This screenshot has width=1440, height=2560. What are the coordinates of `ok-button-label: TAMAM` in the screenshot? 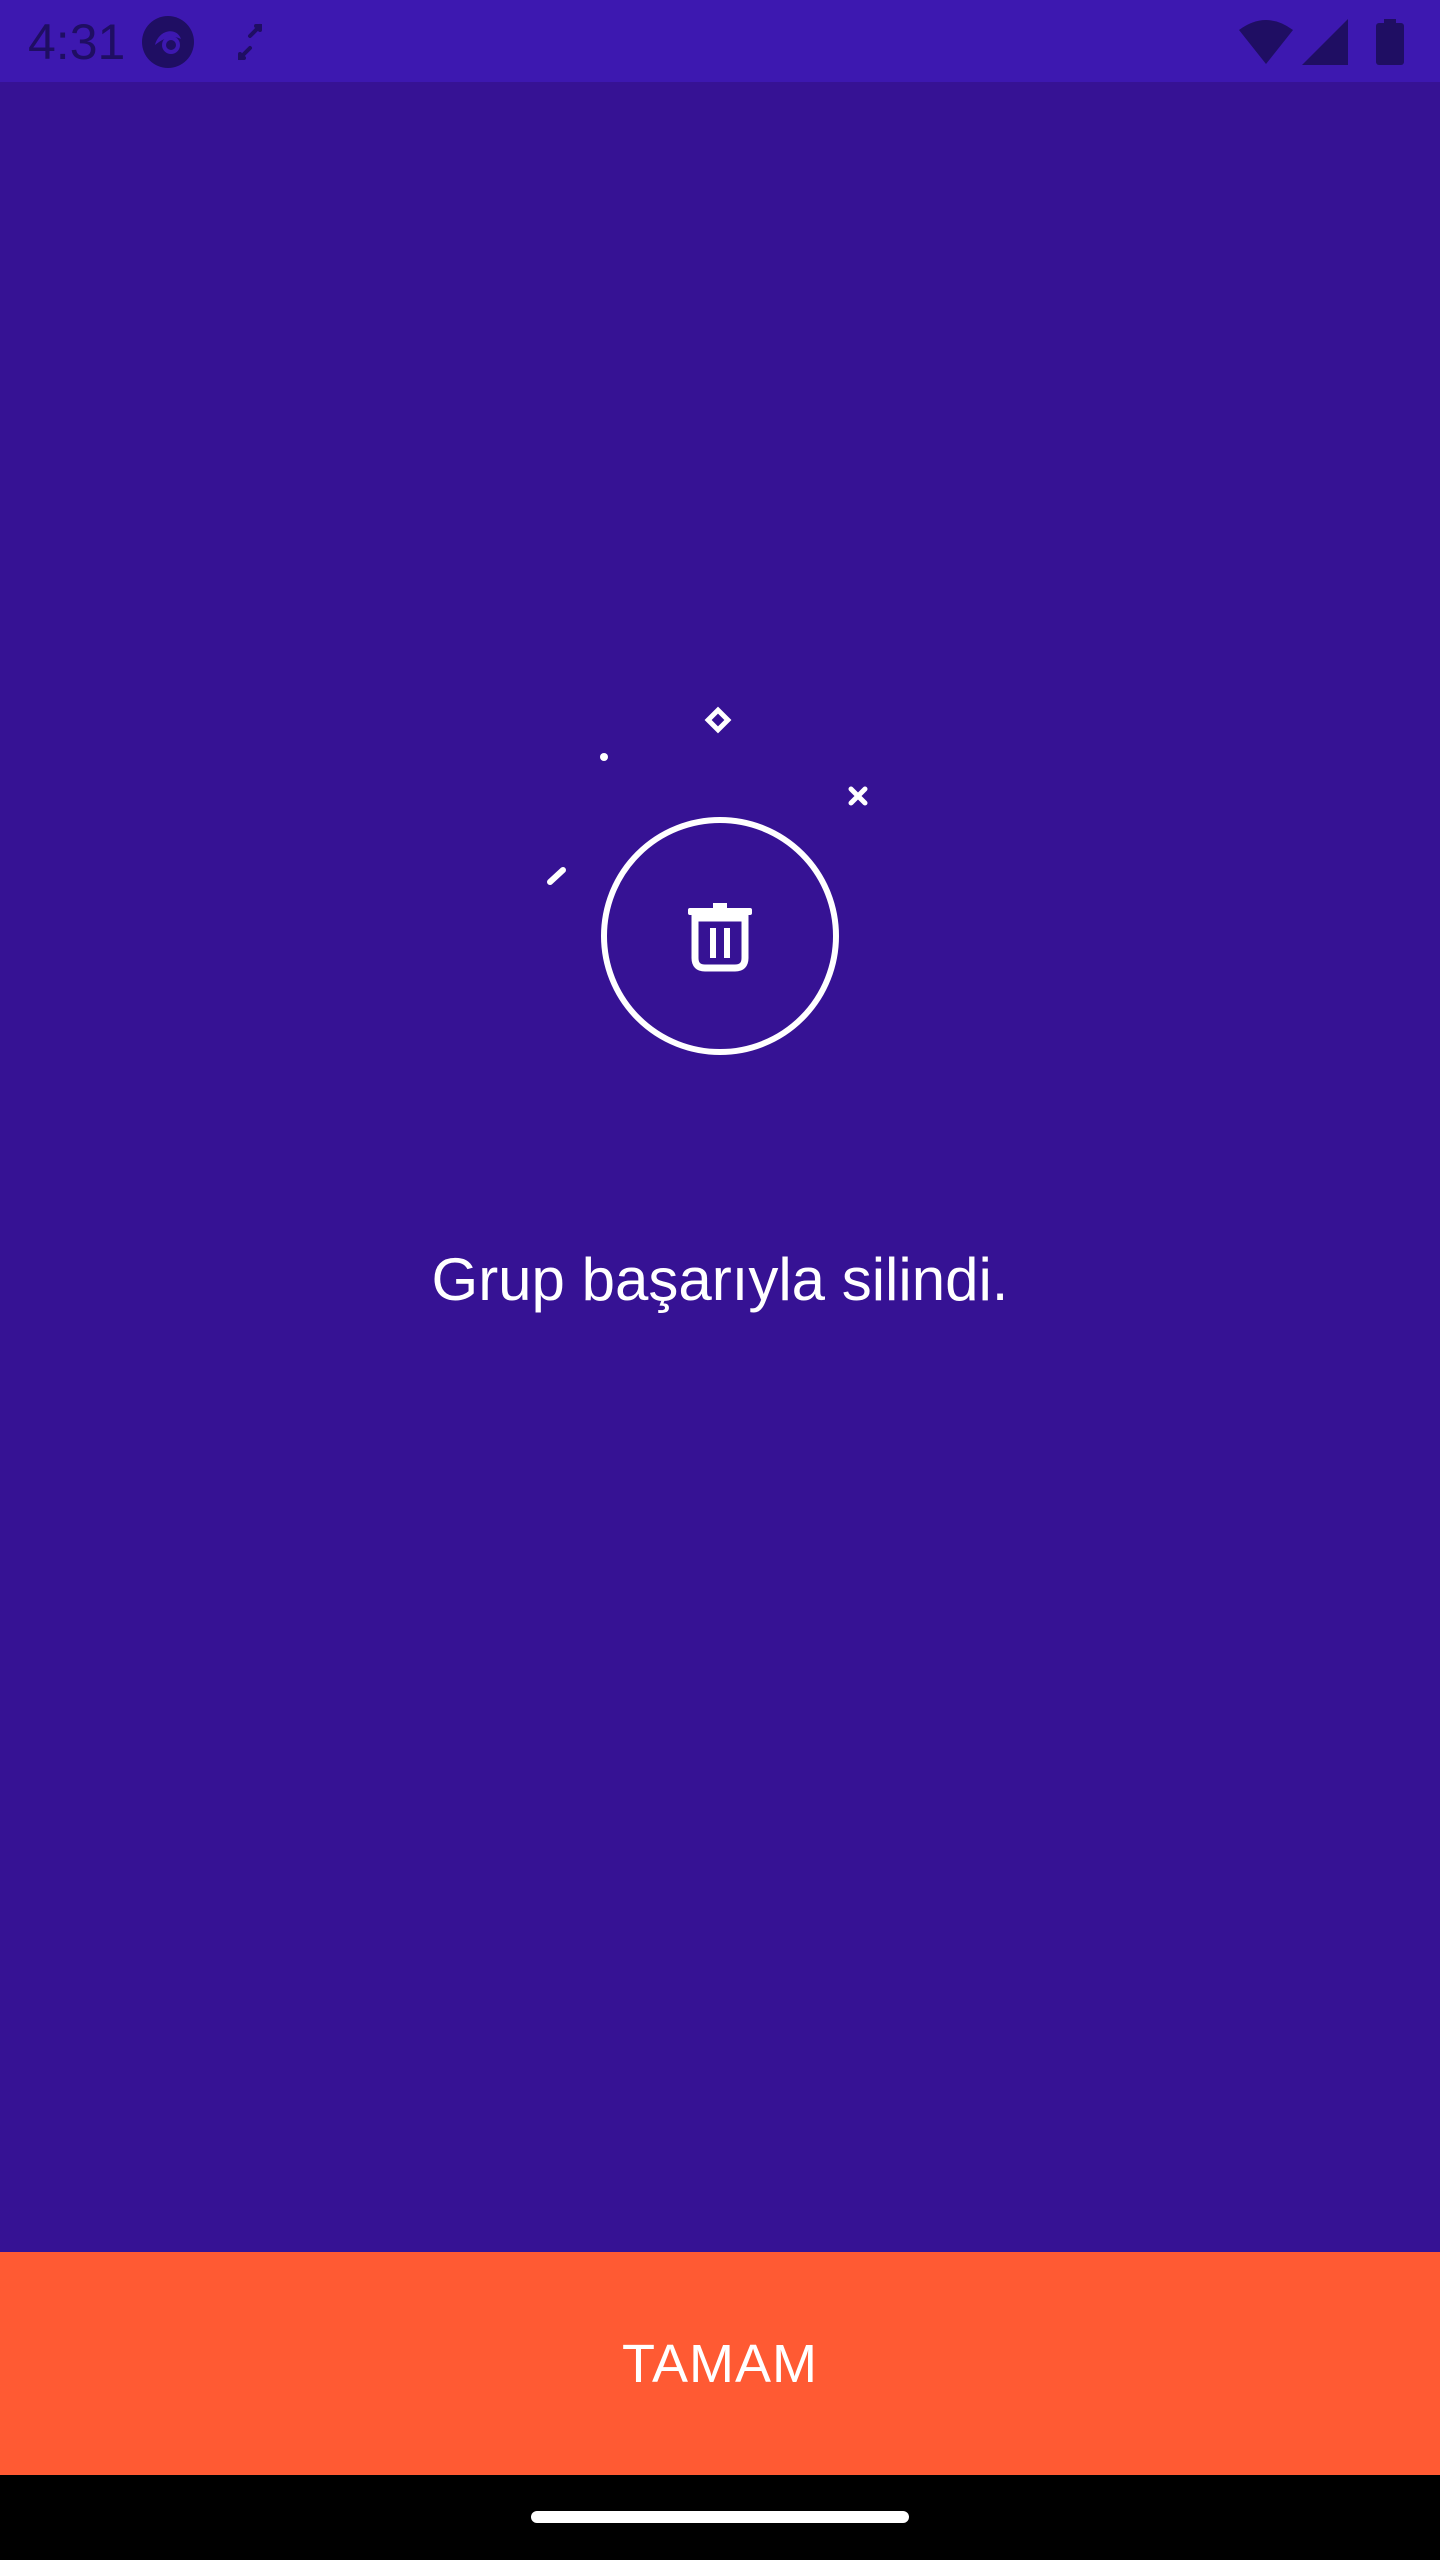 It's located at (720, 2363).